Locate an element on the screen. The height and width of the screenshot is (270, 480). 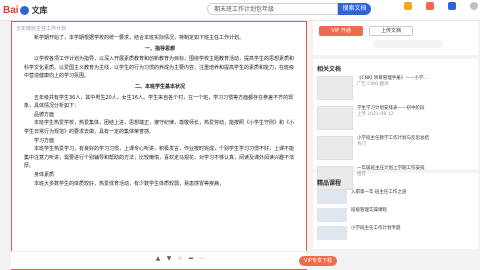
upload-button: 上传文档 is located at coordinates (391, 31).